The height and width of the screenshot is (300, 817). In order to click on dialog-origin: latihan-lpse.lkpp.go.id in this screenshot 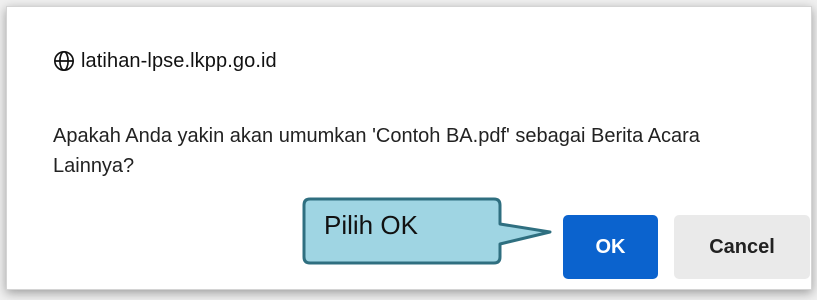, I will do `click(165, 61)`.